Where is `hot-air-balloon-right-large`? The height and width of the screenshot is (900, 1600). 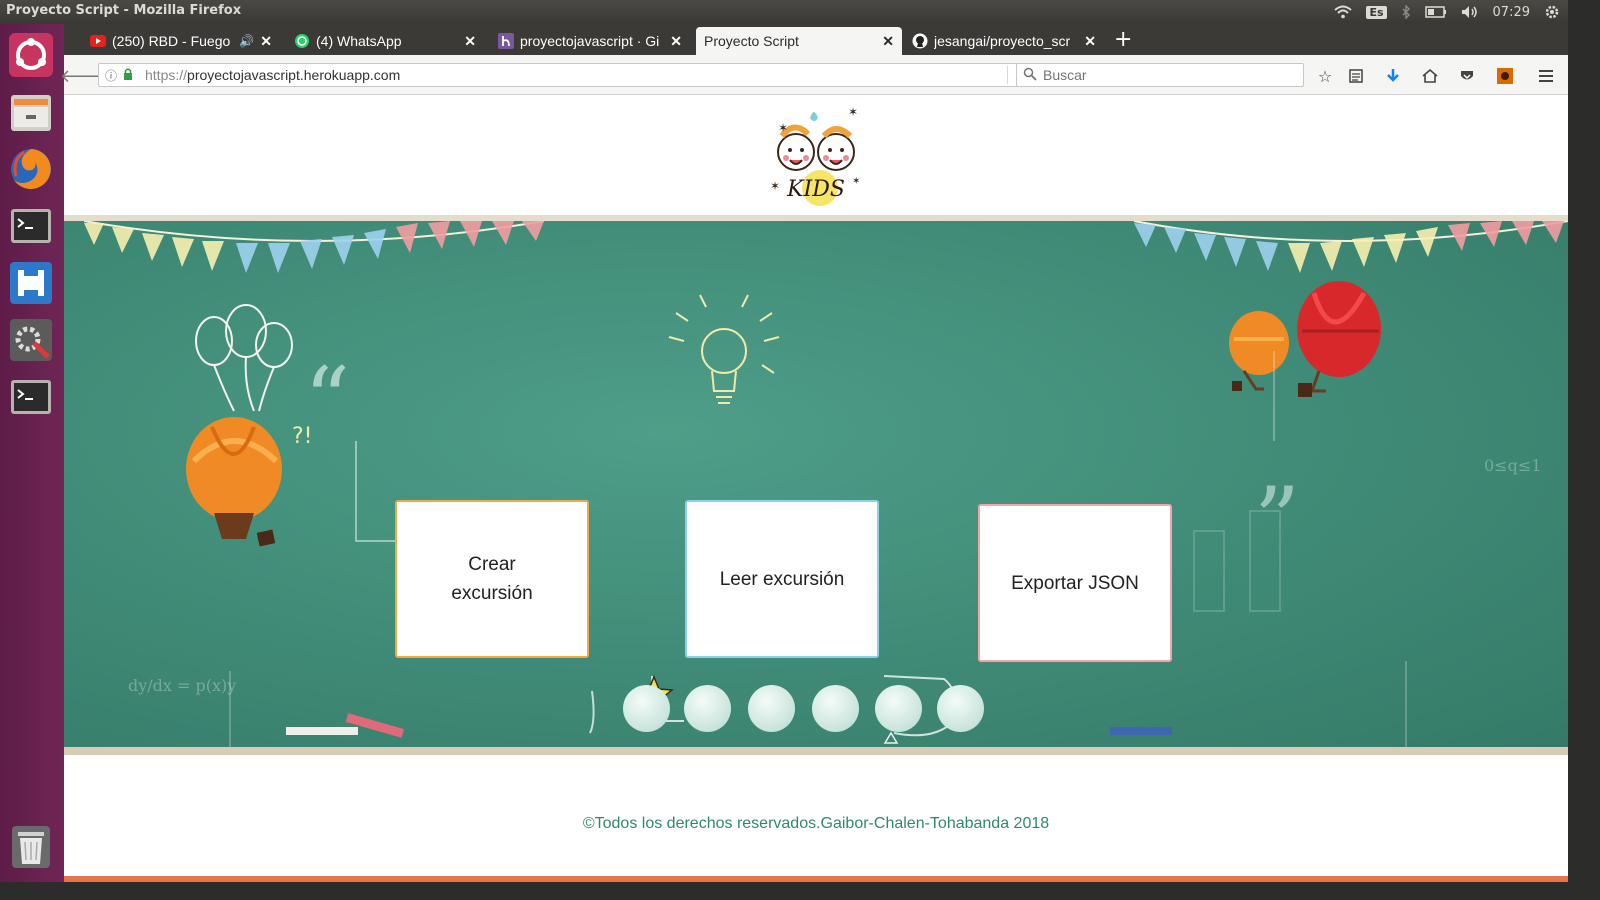
hot-air-balloon-right-large is located at coordinates (1339, 339).